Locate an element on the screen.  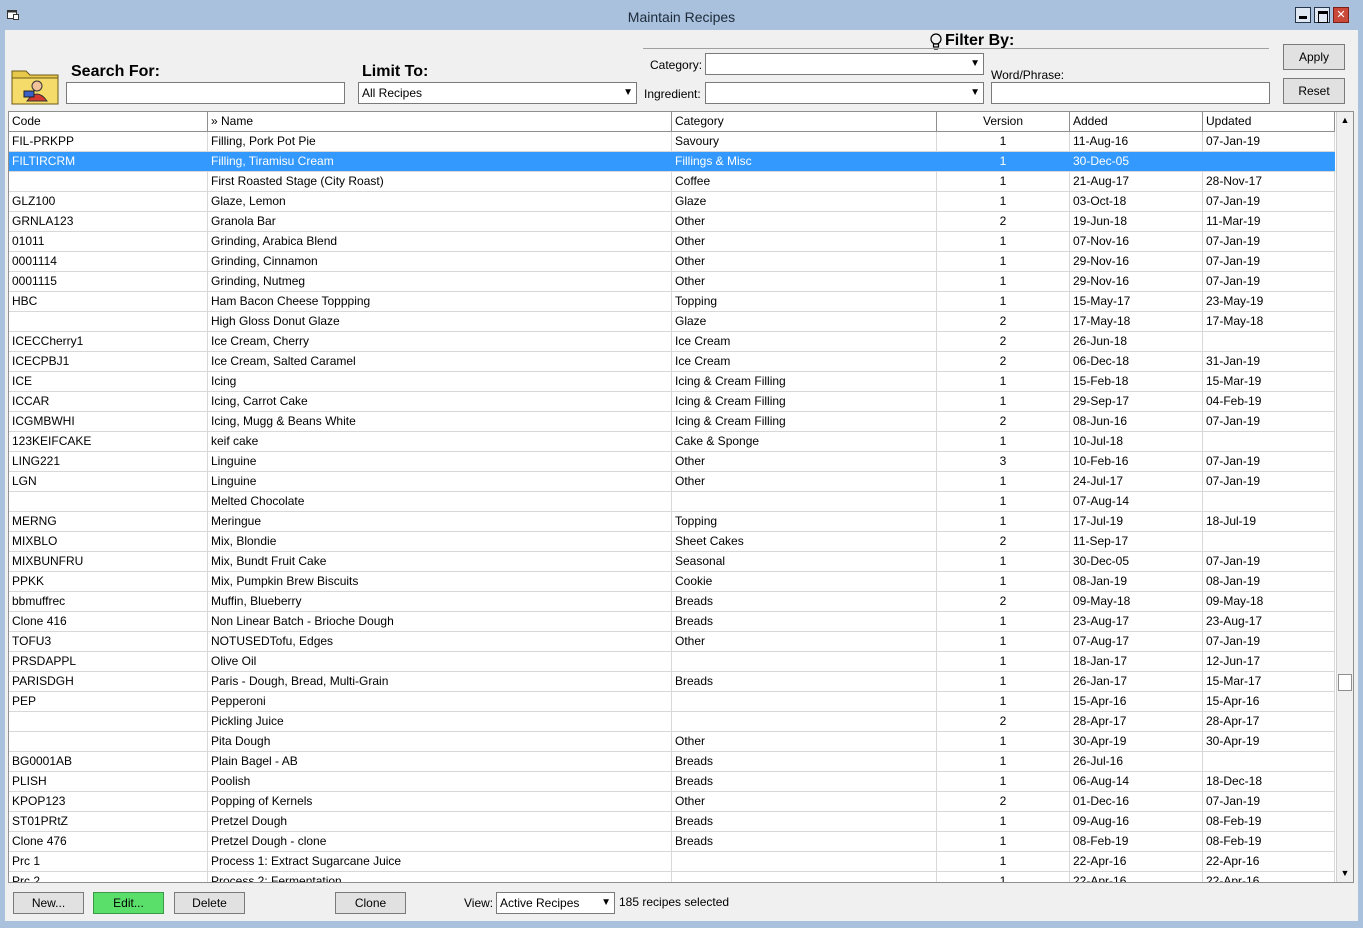
cell-updated: 31-Jan-19 is located at coordinates (1269, 361).